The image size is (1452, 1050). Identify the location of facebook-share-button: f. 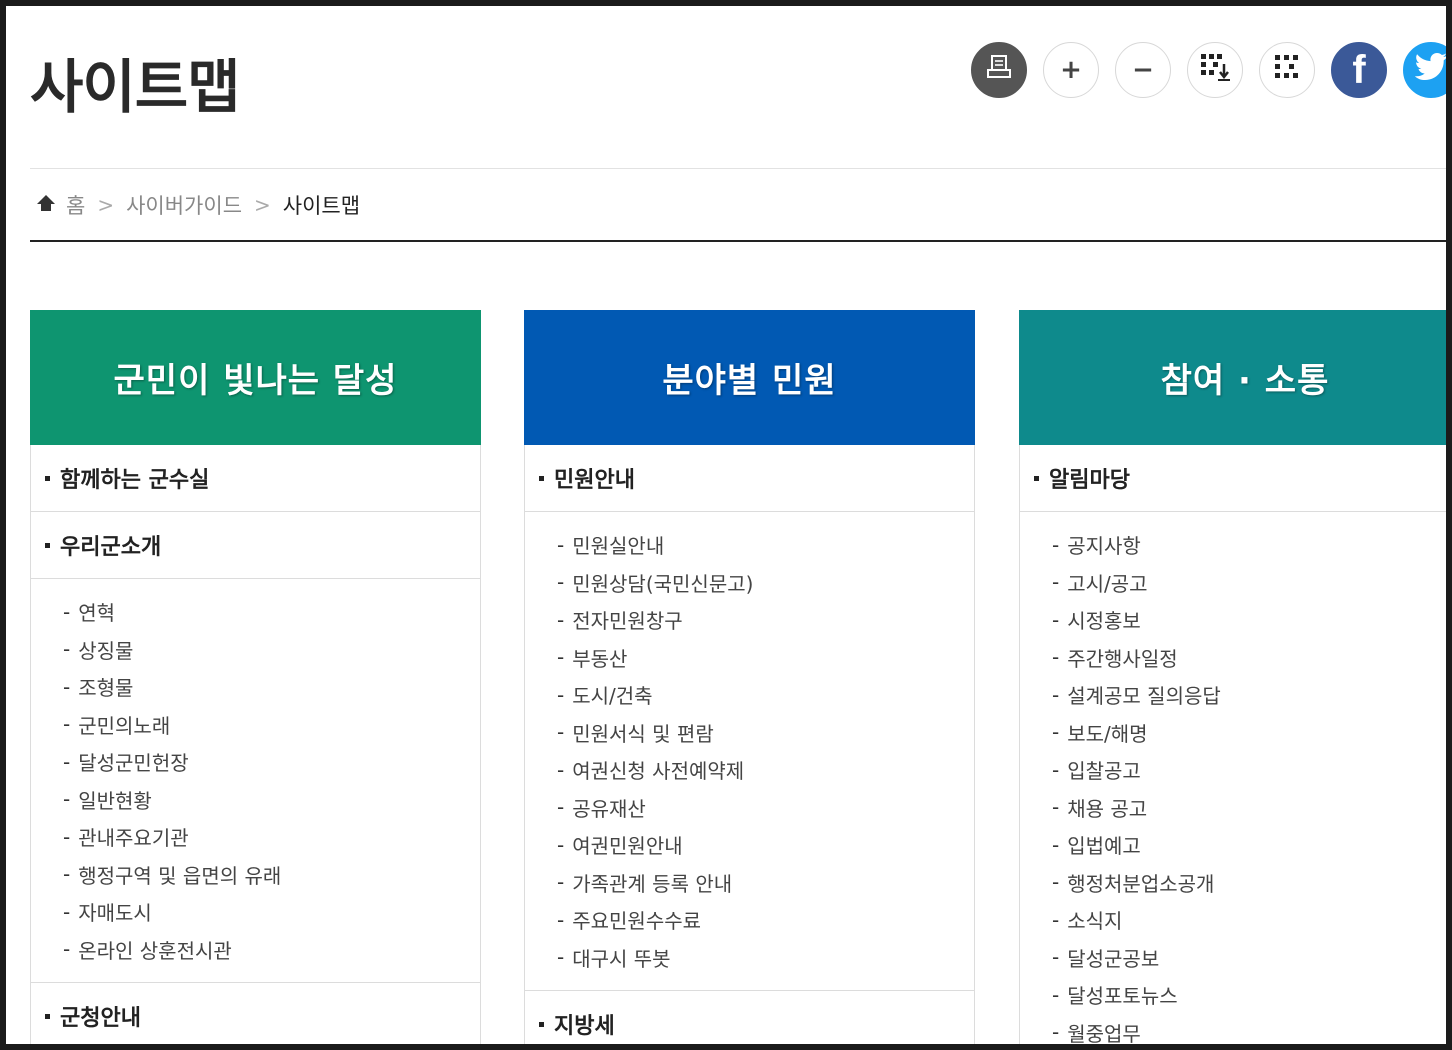
(1359, 70).